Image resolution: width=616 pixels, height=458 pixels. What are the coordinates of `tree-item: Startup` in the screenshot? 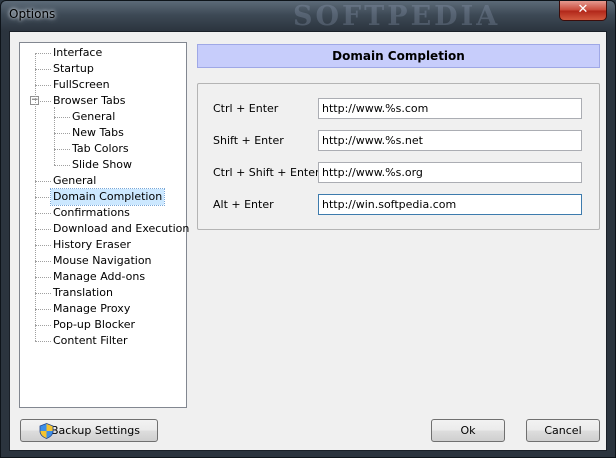 It's located at (103, 69).